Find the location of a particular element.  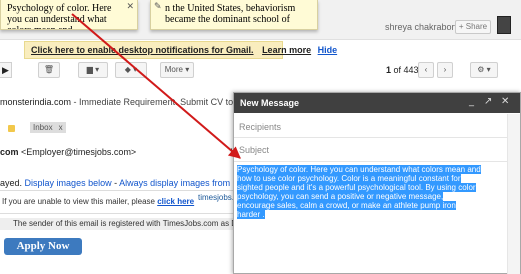

next-icon: › is located at coordinates (445, 70).